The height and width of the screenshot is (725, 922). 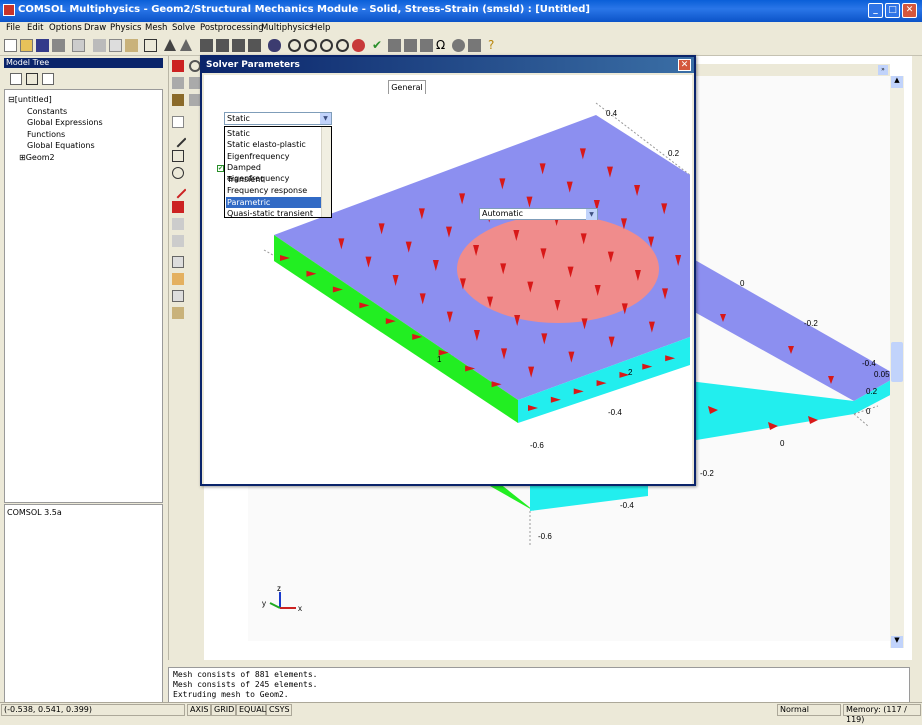 What do you see at coordinates (30, 99) in the screenshot?
I see `tree-item-root: ⊟[untitled]` at bounding box center [30, 99].